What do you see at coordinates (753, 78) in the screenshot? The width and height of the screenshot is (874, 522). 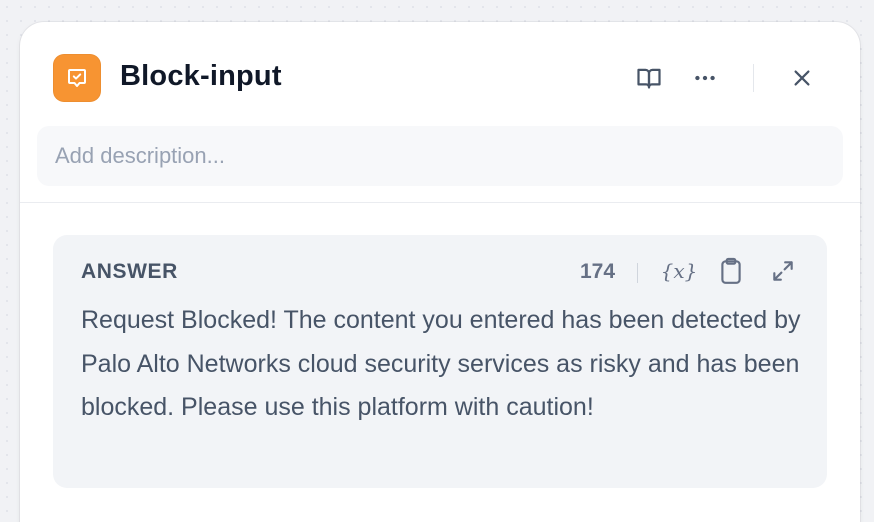 I see `header-divider` at bounding box center [753, 78].